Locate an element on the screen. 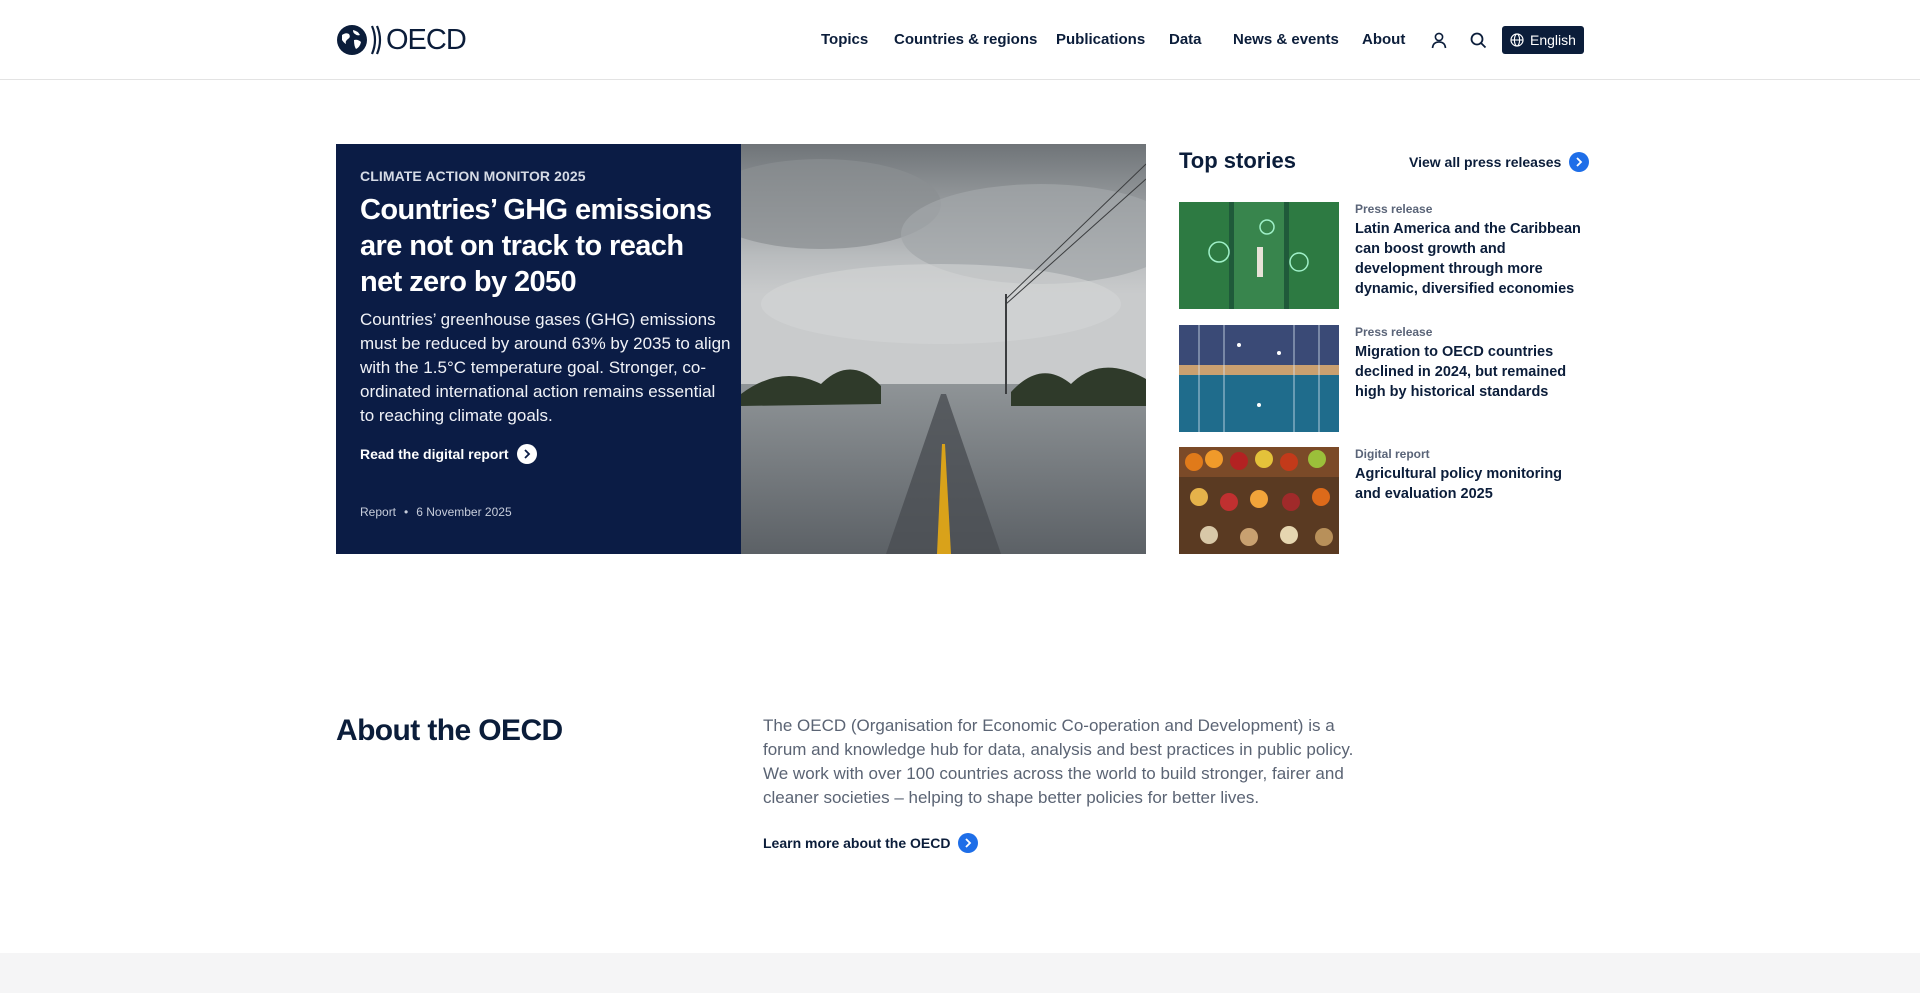 The width and height of the screenshot is (1920, 993). nav-data: Data is located at coordinates (1185, 39).